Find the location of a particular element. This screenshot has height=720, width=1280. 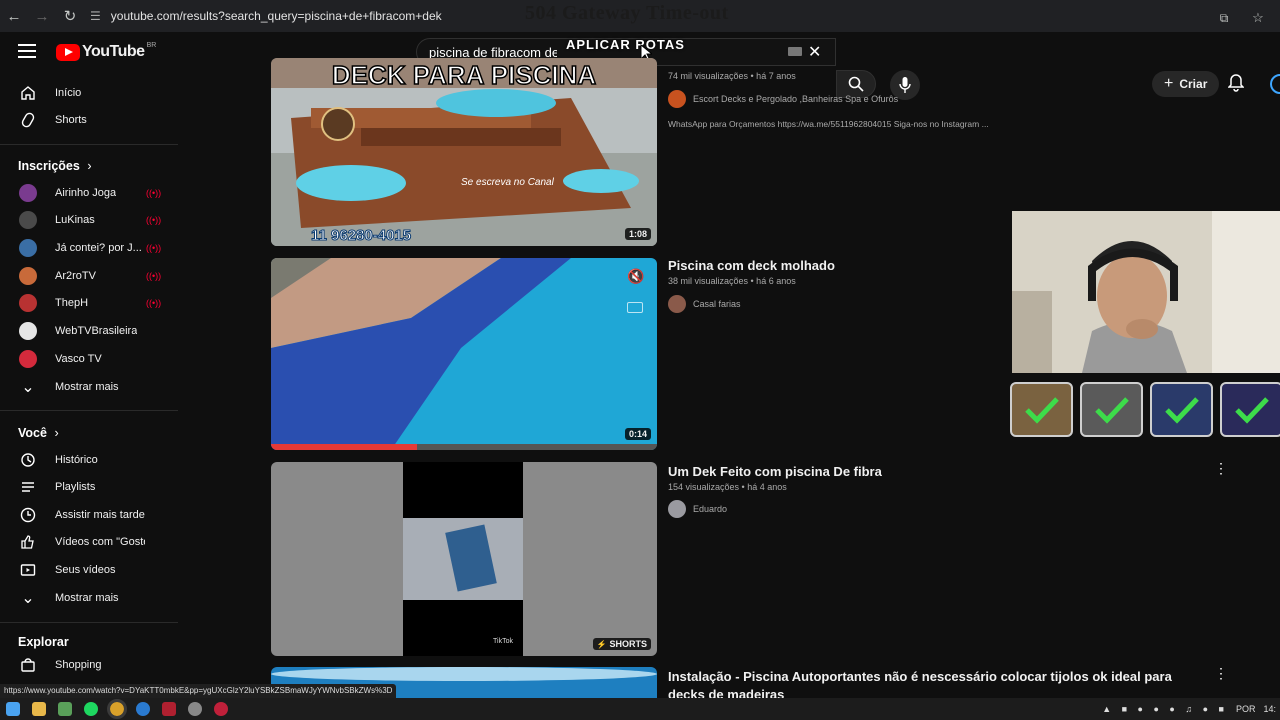

app-icon is located at coordinates (65, 709).